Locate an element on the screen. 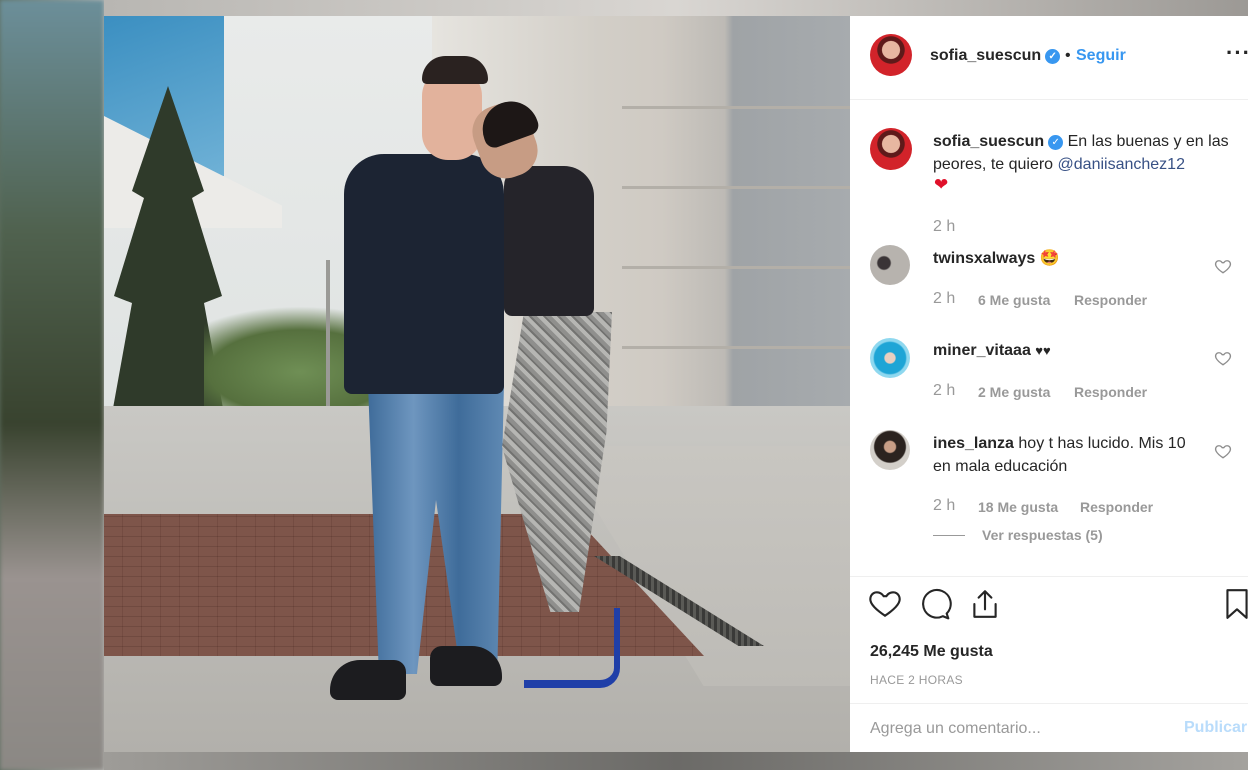 The height and width of the screenshot is (770, 1248). comment-username: ines_lanza is located at coordinates (973, 443).